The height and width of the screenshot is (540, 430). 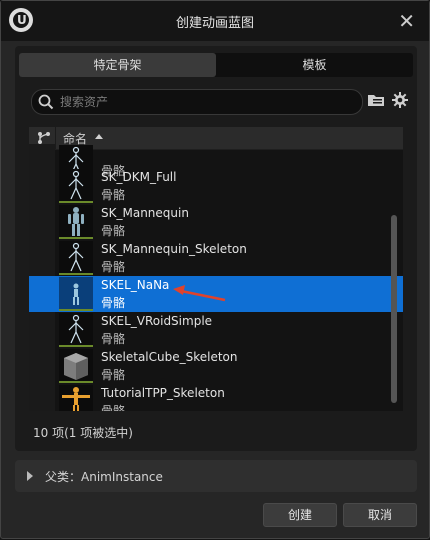 I want to click on cancel-button: 取消, so click(x=380, y=515).